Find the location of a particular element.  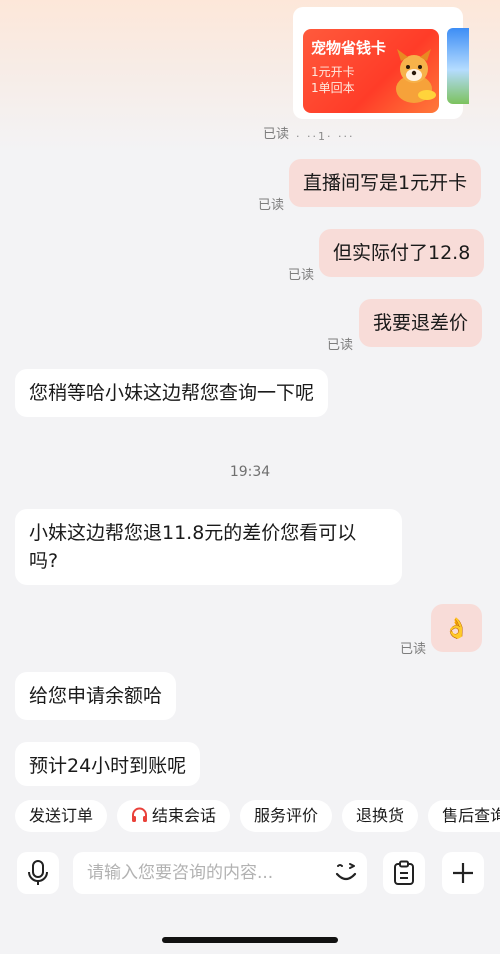

message-bubble-out: 我要退差价 is located at coordinates (421, 323).